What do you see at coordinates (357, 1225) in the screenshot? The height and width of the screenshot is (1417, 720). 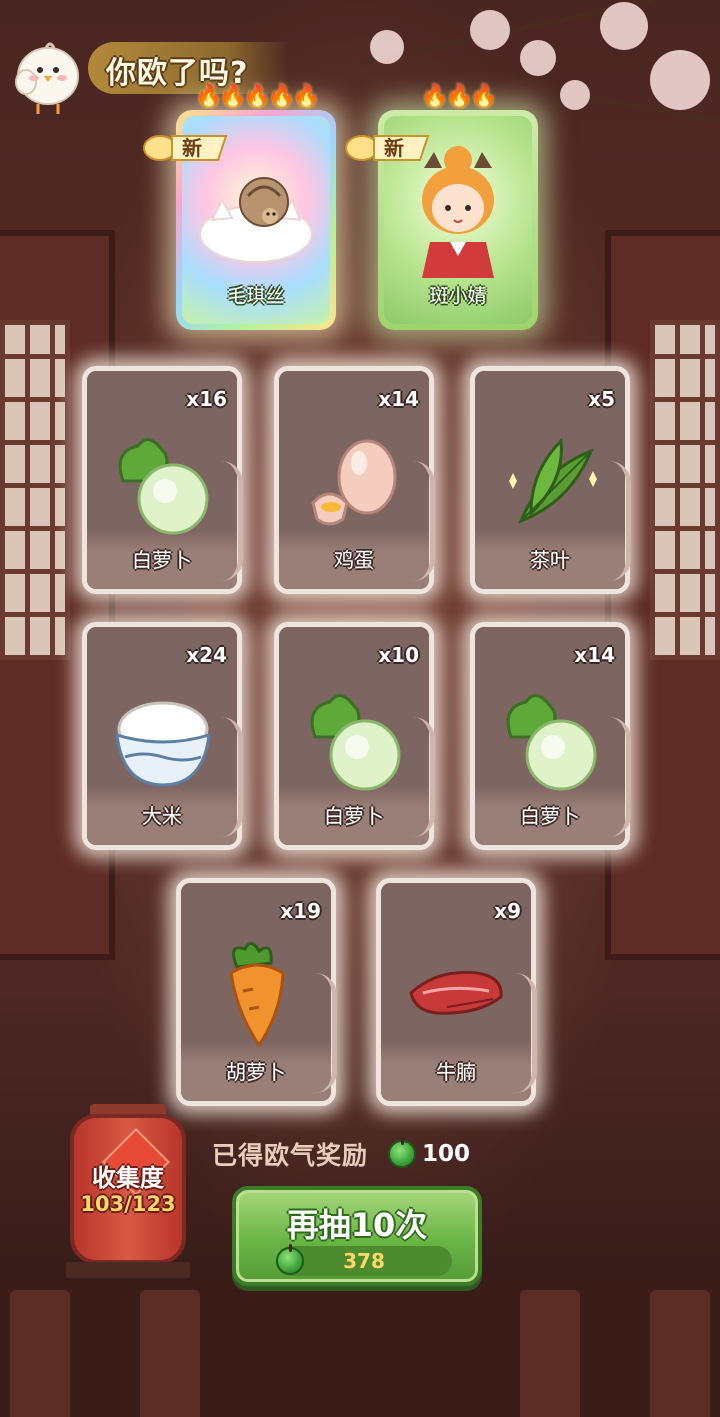 I see `draw-again-label: 再抽10次` at bounding box center [357, 1225].